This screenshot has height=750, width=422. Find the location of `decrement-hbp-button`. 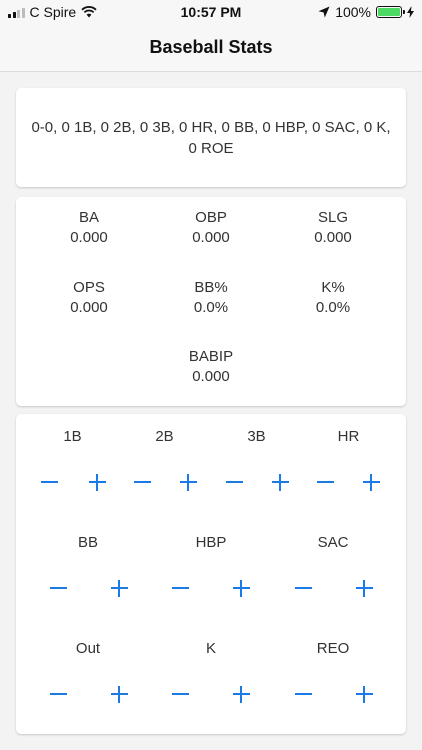

decrement-hbp-button is located at coordinates (180, 588).